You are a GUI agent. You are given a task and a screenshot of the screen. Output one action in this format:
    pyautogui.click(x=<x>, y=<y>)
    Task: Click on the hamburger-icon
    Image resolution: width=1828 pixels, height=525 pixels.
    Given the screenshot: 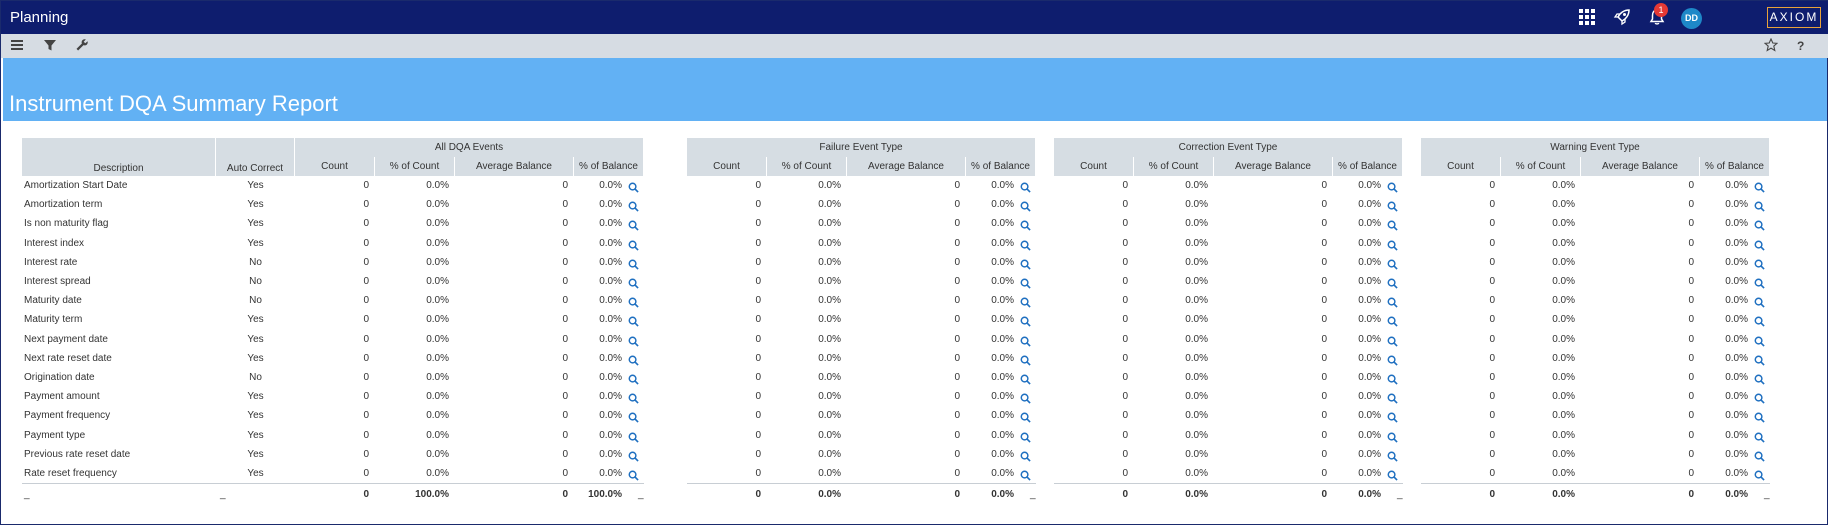 What is the action you would take?
    pyautogui.click(x=18, y=46)
    